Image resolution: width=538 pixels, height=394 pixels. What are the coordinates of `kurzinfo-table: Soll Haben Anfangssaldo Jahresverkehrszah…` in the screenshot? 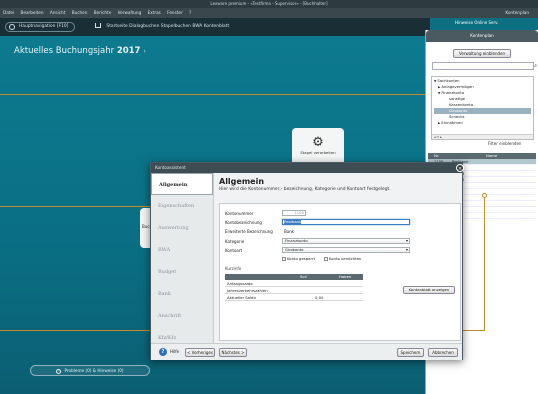 It's located at (294, 287).